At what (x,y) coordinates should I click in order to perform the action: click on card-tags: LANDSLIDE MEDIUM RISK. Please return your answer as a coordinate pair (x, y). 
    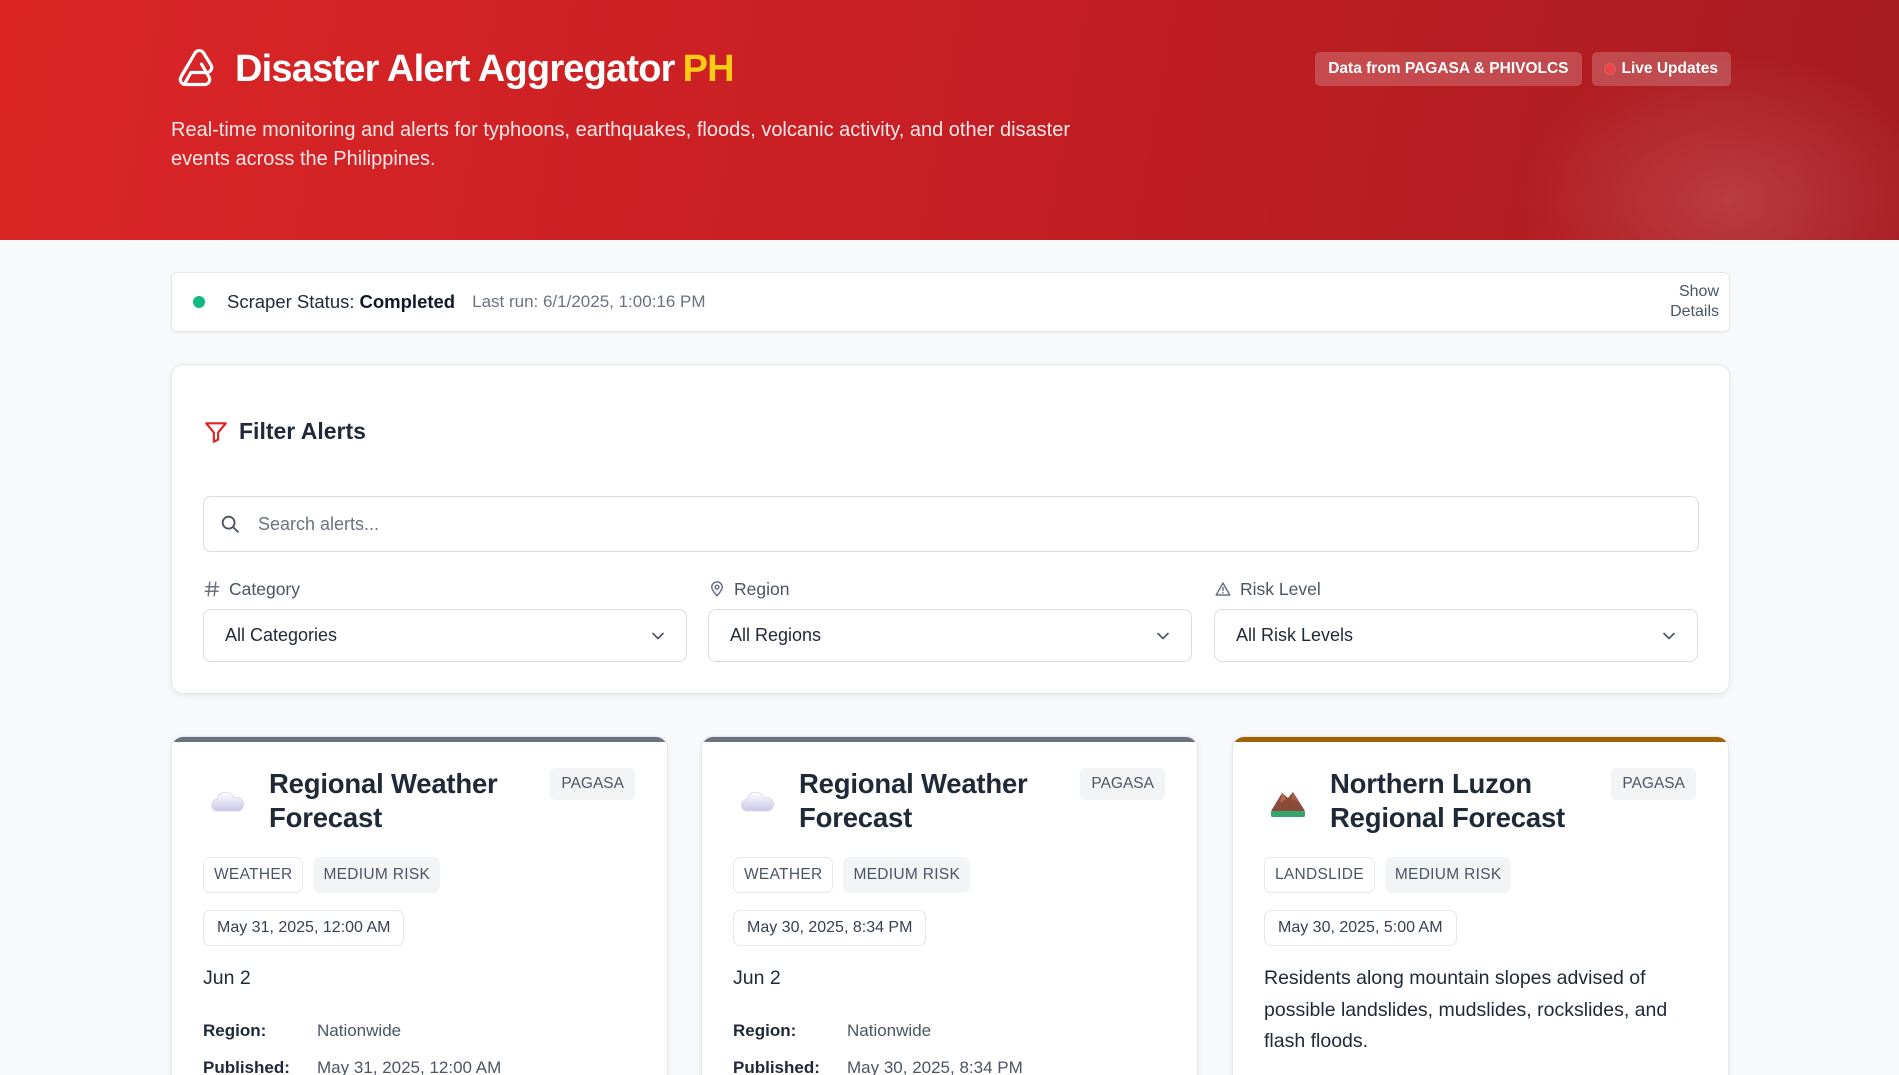
    Looking at the image, I should click on (1388, 875).